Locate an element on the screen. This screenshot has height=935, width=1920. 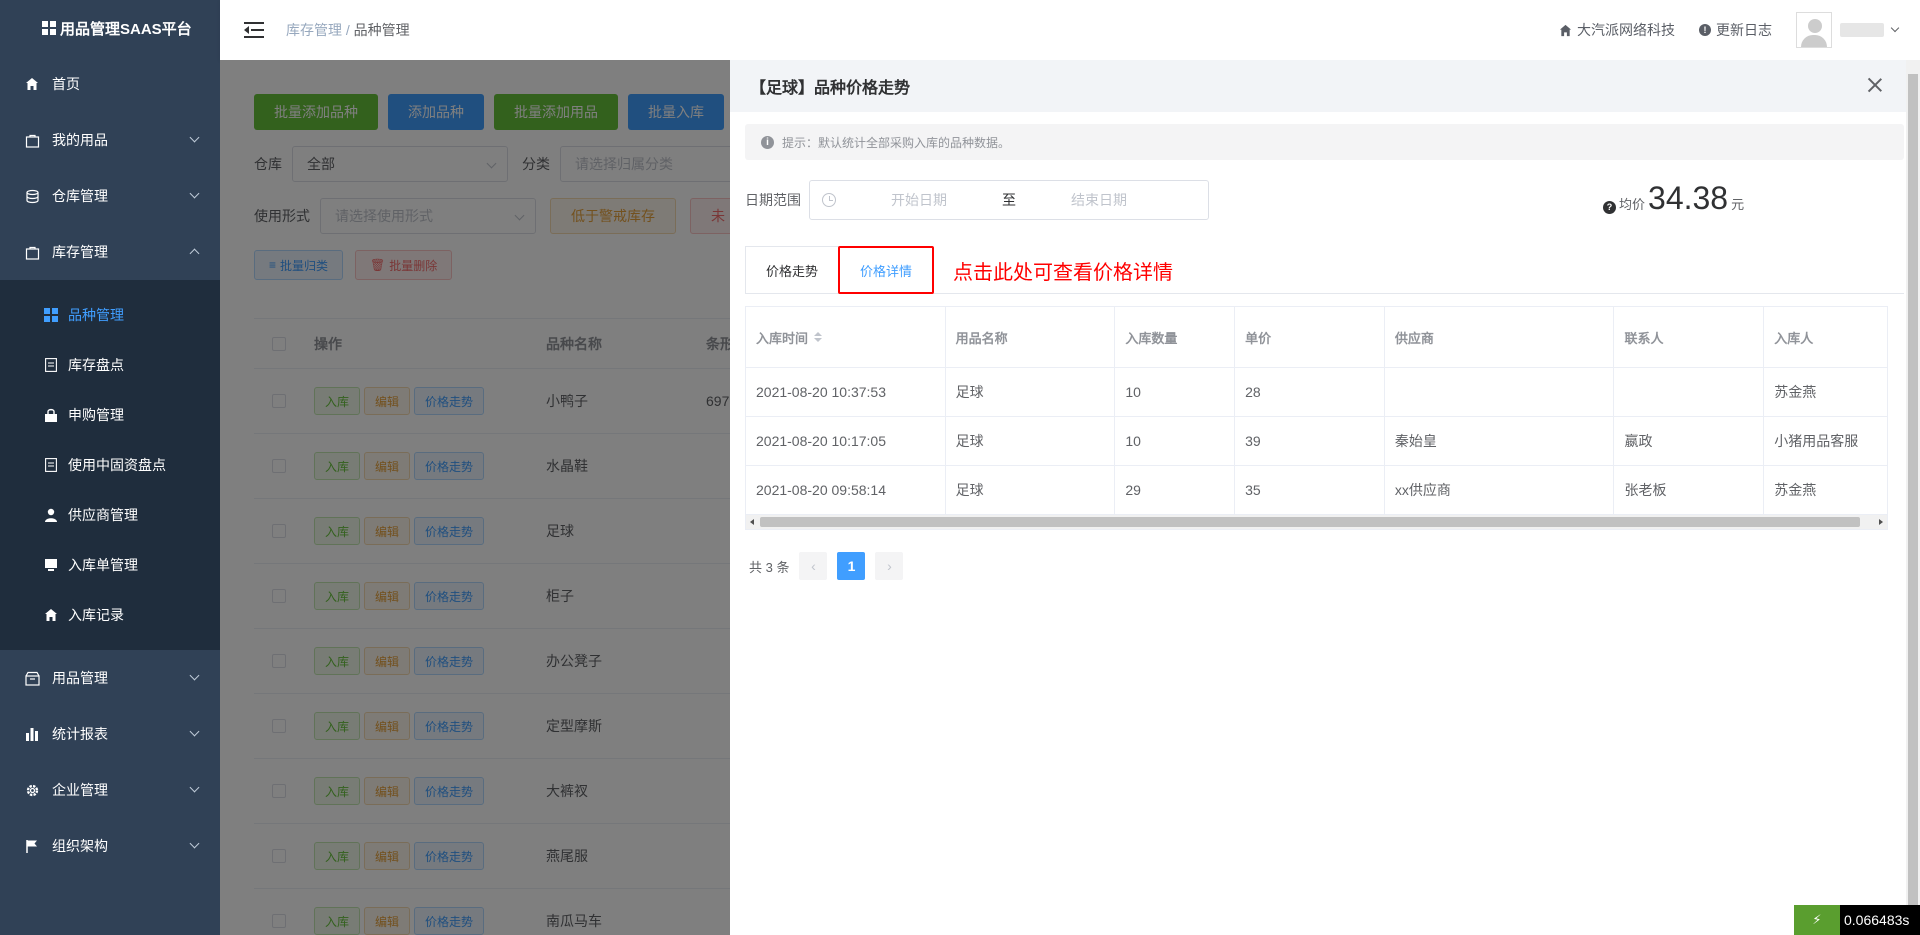
table-row: 2021-08-20 10:37:53 足球 10 28 苏金燕 is located at coordinates (1316, 392).